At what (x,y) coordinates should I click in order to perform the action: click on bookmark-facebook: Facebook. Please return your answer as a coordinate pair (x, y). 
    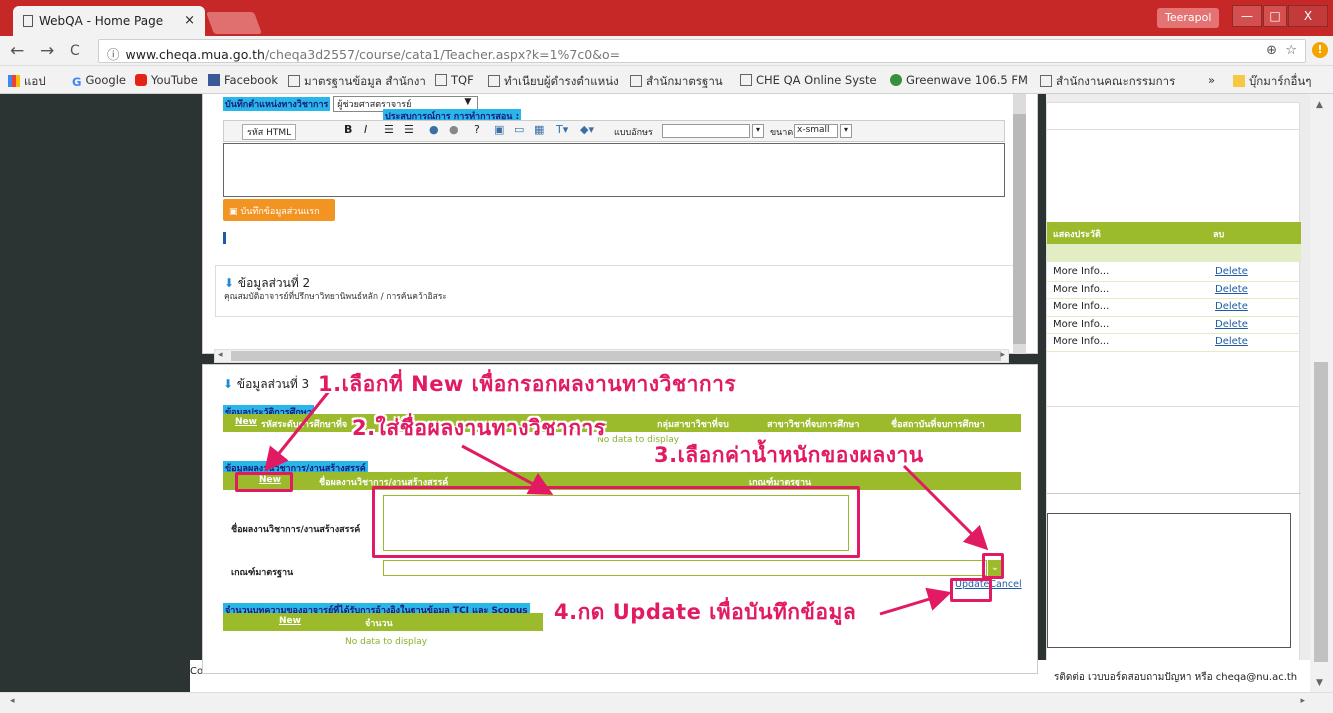
    Looking at the image, I should click on (243, 80).